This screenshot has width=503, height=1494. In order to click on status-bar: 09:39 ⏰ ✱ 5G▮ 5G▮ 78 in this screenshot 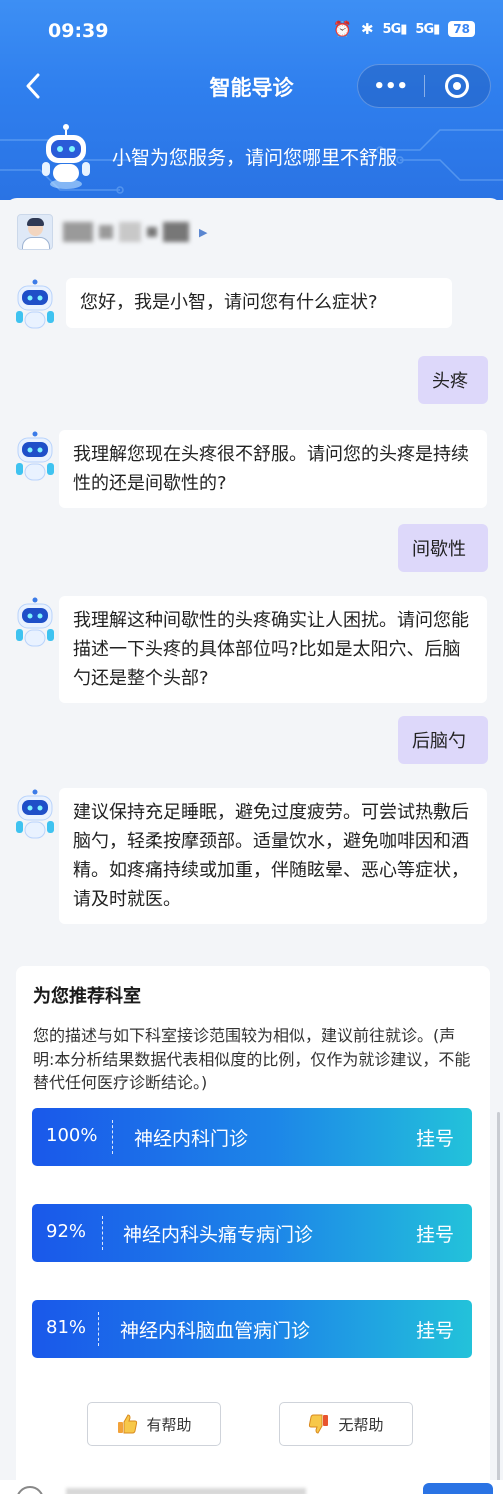, I will do `click(251, 31)`.